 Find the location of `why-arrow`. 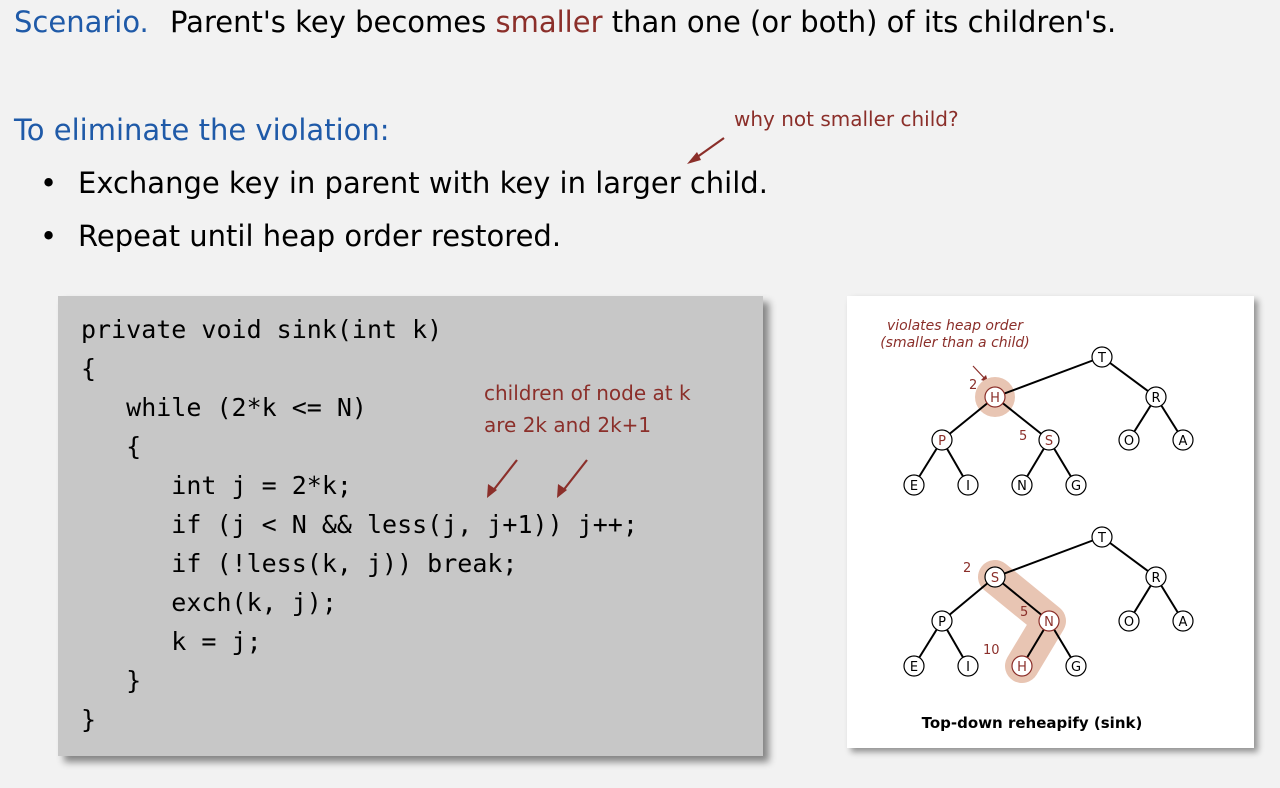

why-arrow is located at coordinates (708, 149).